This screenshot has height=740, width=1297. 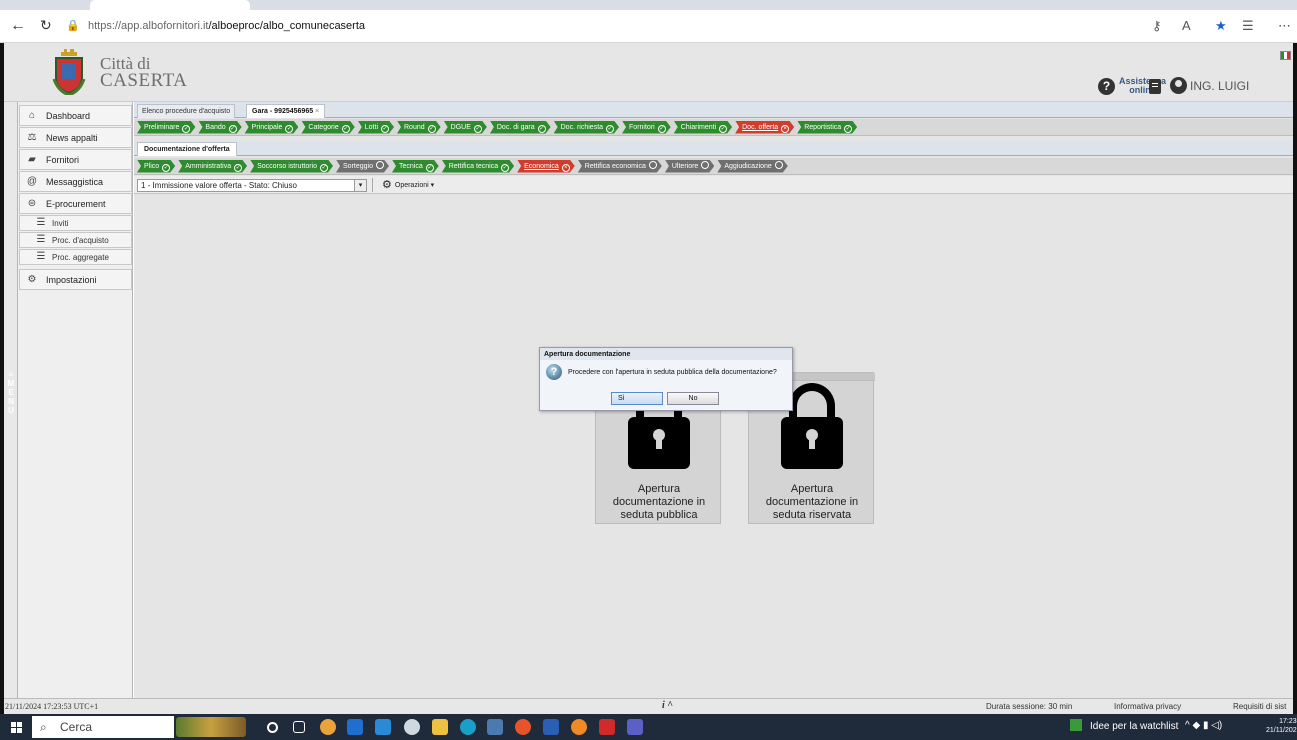 What do you see at coordinates (659, 502) in the screenshot?
I see `panel-label: Apertura documentazione in seduta pubblica` at bounding box center [659, 502].